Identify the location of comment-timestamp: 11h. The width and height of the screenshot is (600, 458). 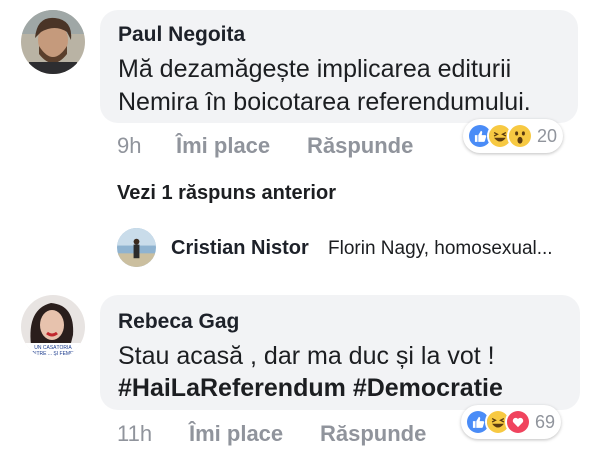
(134, 434).